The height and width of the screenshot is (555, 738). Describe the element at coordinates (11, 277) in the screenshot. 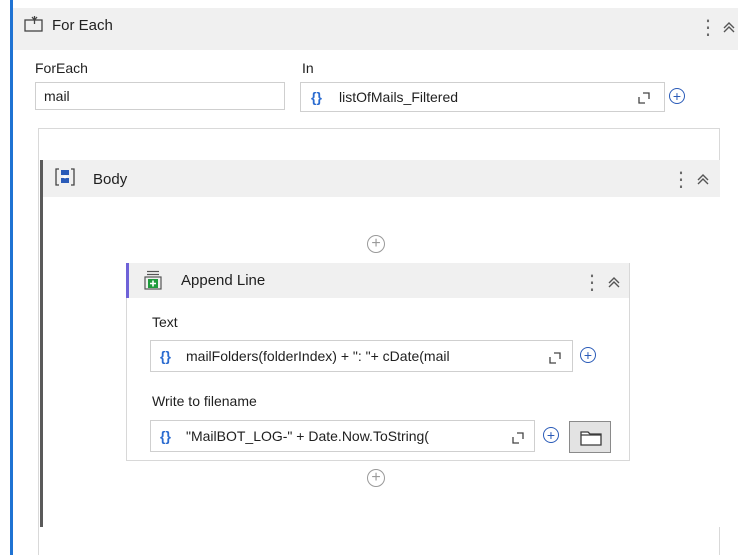

I see `for-each-accent-bar` at that location.